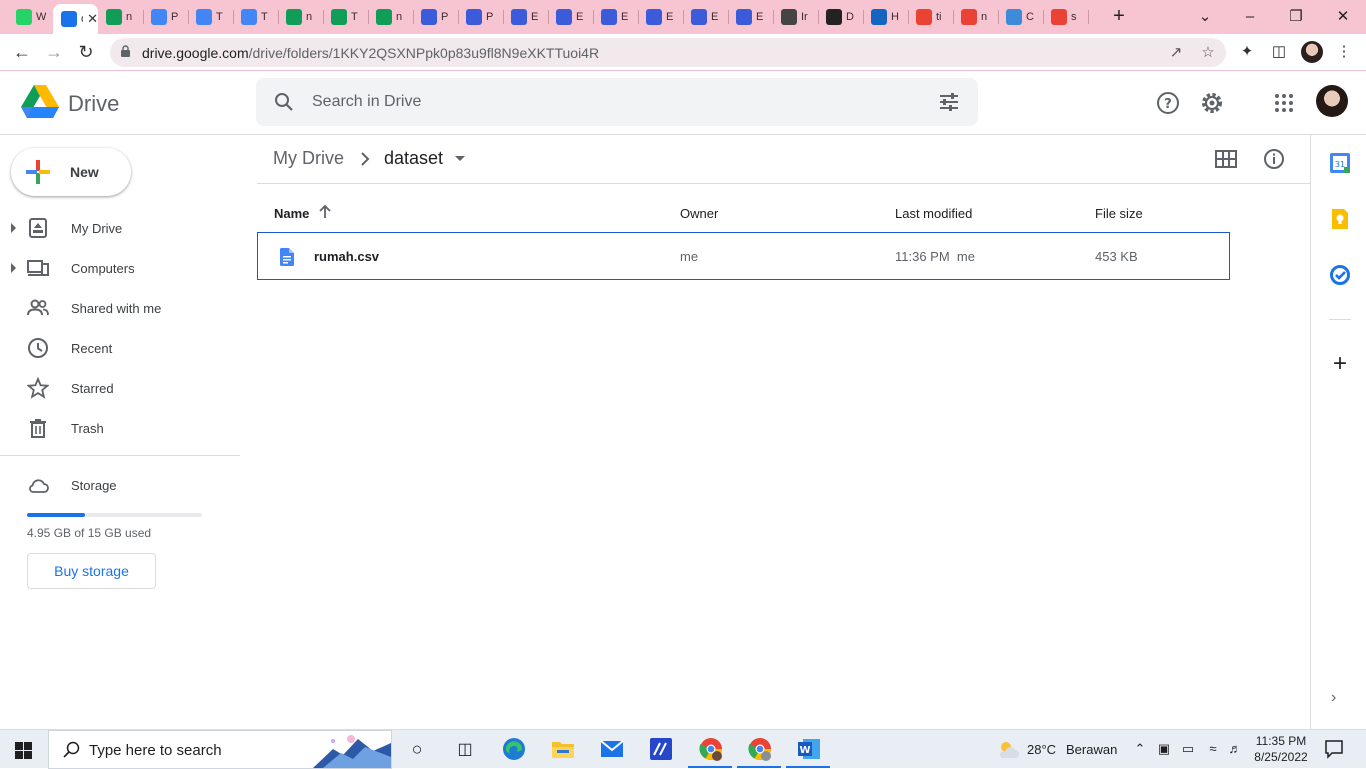 This screenshot has height=769, width=1366. What do you see at coordinates (1168, 103) in the screenshot?
I see `help-icon: ?` at bounding box center [1168, 103].